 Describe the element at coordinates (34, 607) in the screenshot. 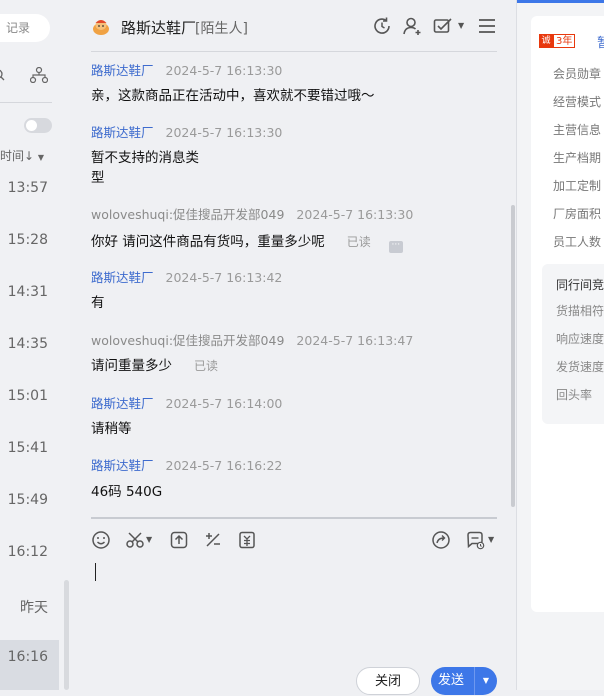

I see `conversation-time: 昨天` at that location.